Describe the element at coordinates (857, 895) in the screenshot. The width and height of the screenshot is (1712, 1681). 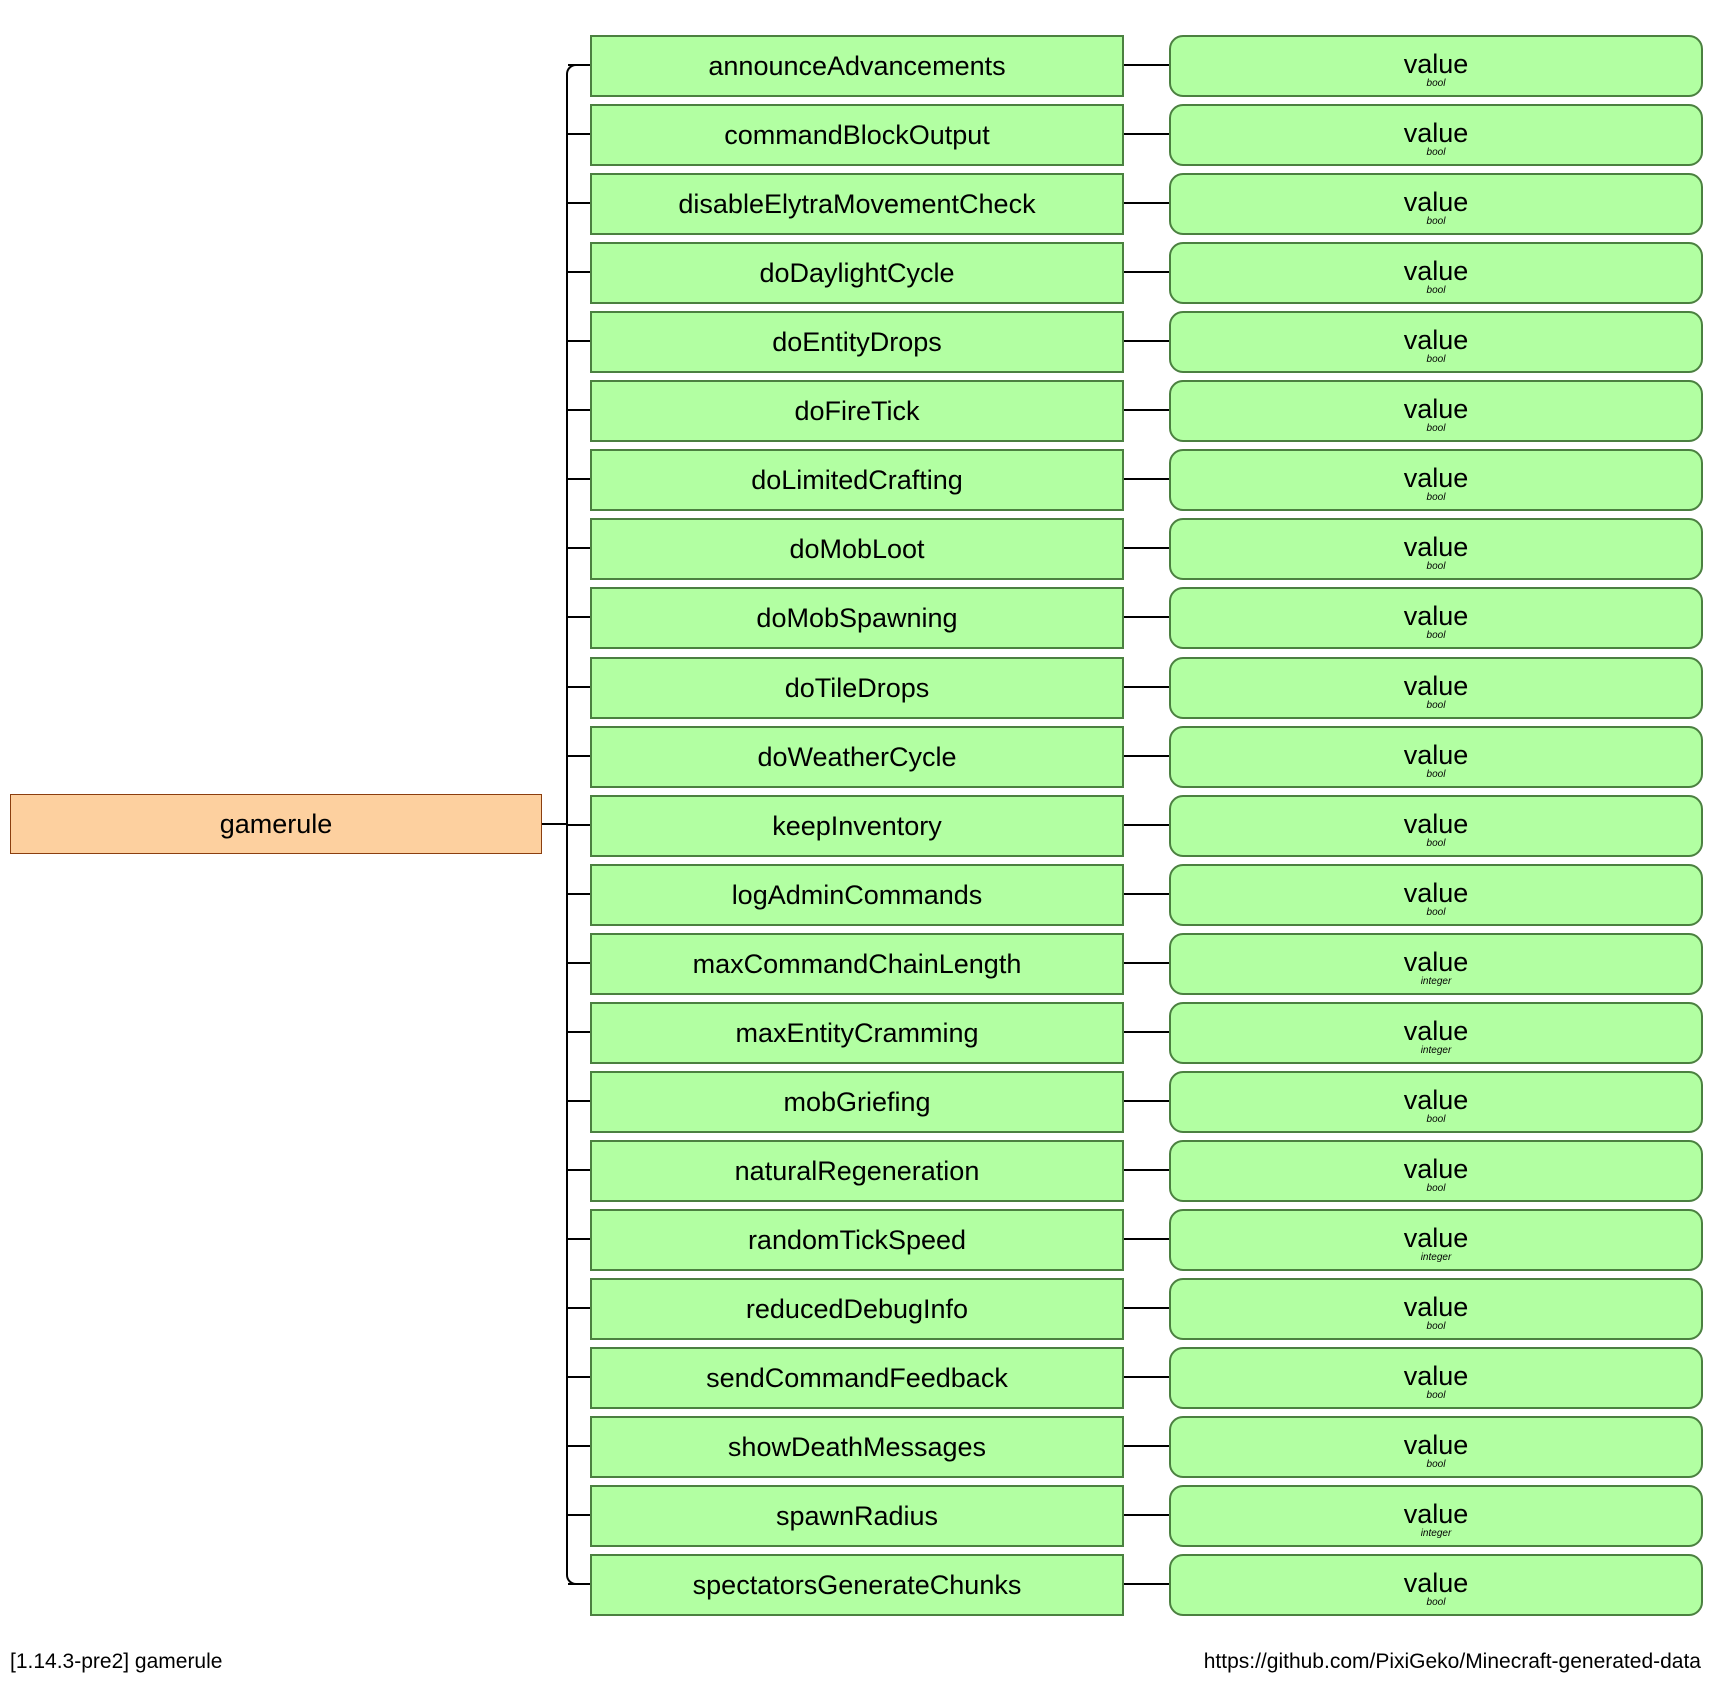
I see `rule-node: logAdminCommands` at that location.